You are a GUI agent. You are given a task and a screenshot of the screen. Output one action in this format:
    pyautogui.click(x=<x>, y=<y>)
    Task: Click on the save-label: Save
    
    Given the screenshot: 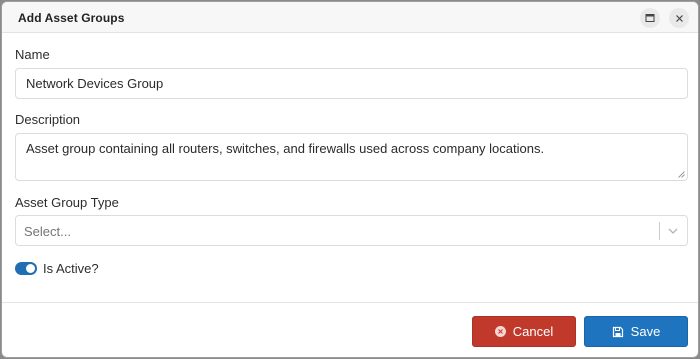 What is the action you would take?
    pyautogui.click(x=645, y=331)
    